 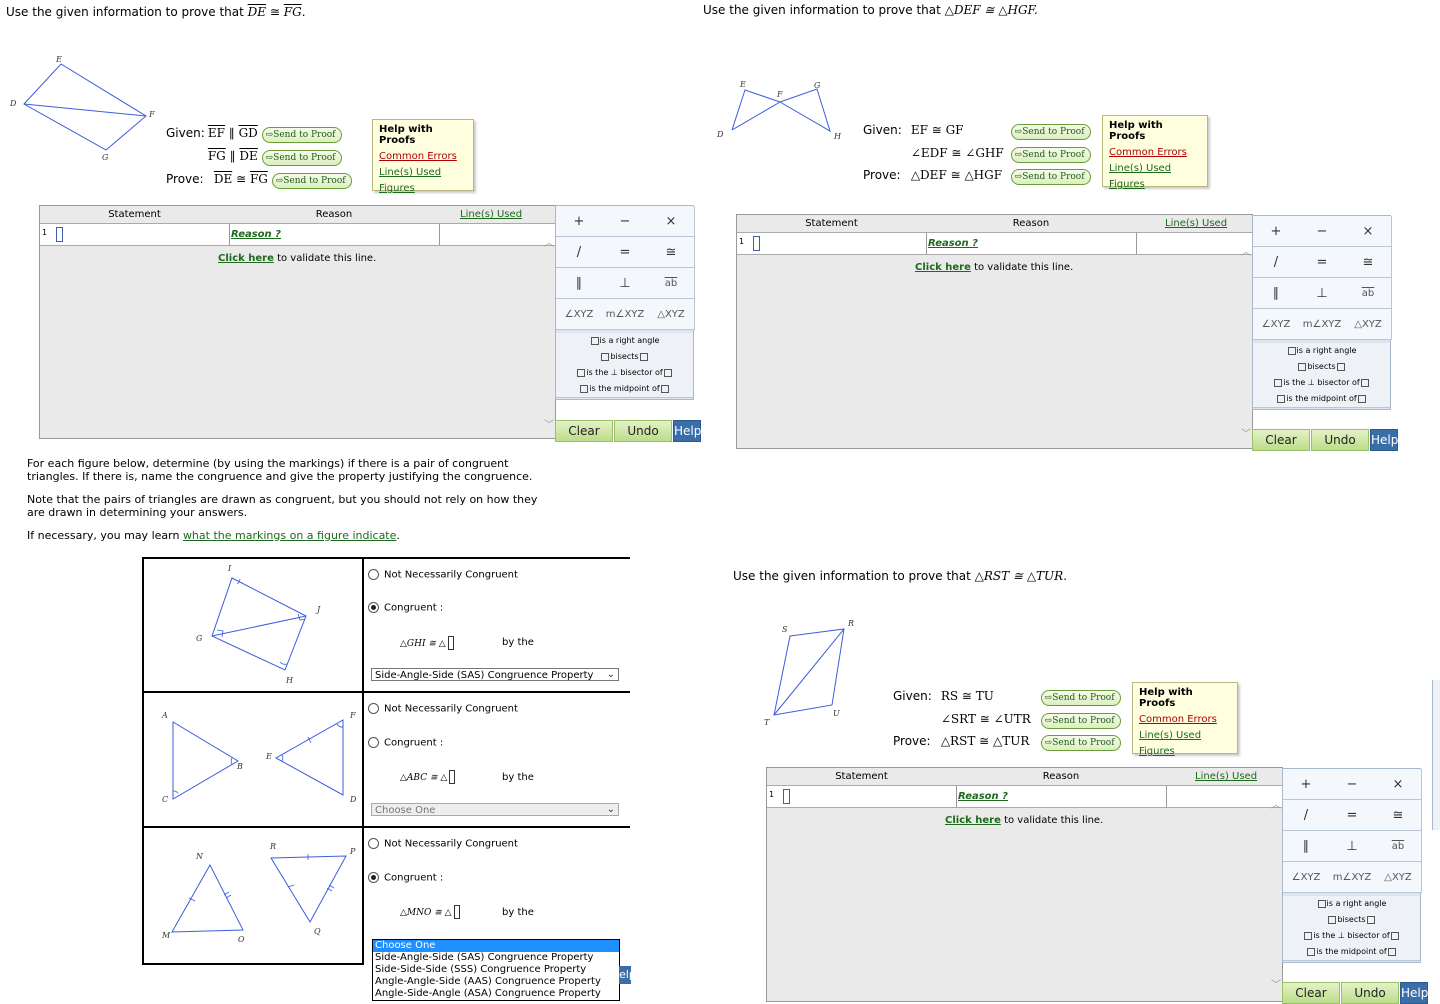 I want to click on property-select-2: Choose One ⌄, so click(x=495, y=809).